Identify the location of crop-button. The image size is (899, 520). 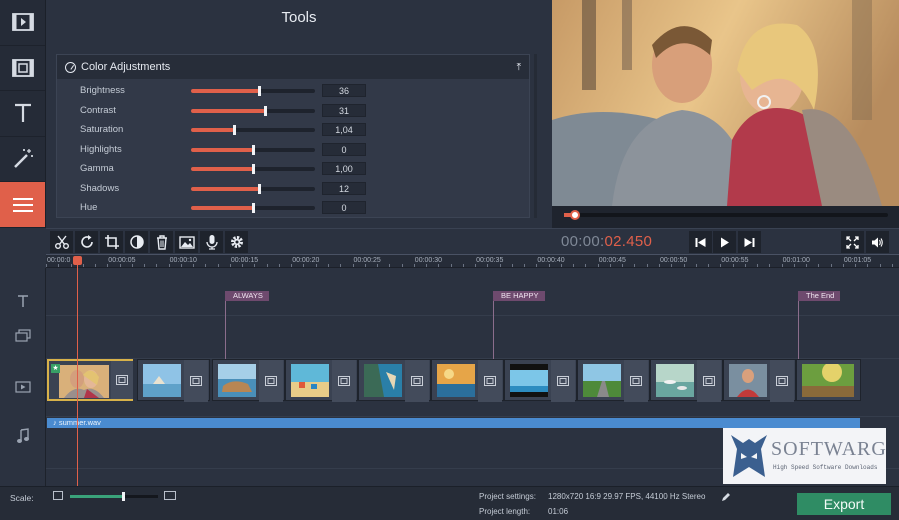
(111, 242).